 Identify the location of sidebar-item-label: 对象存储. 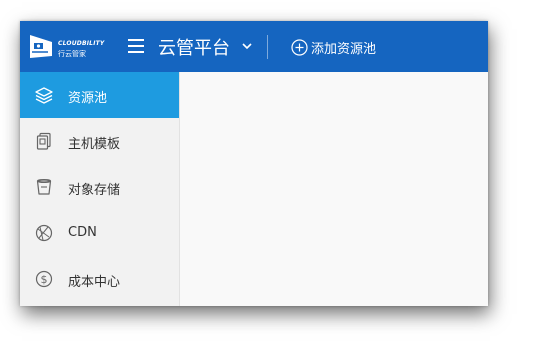
(94, 190).